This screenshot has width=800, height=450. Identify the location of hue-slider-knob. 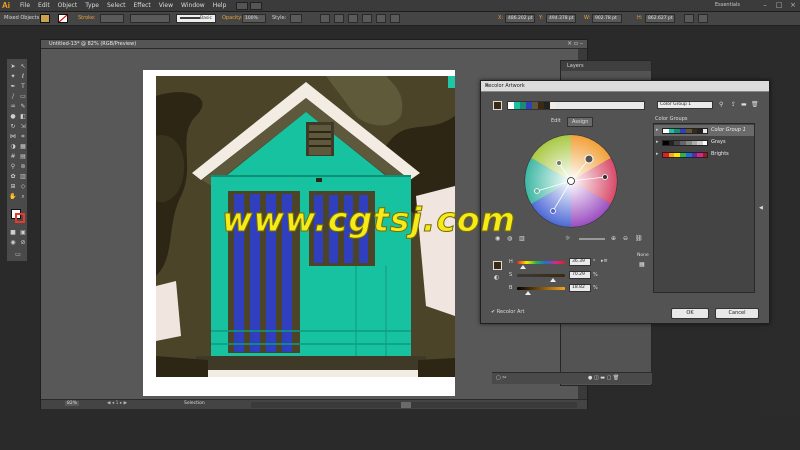
(523, 267).